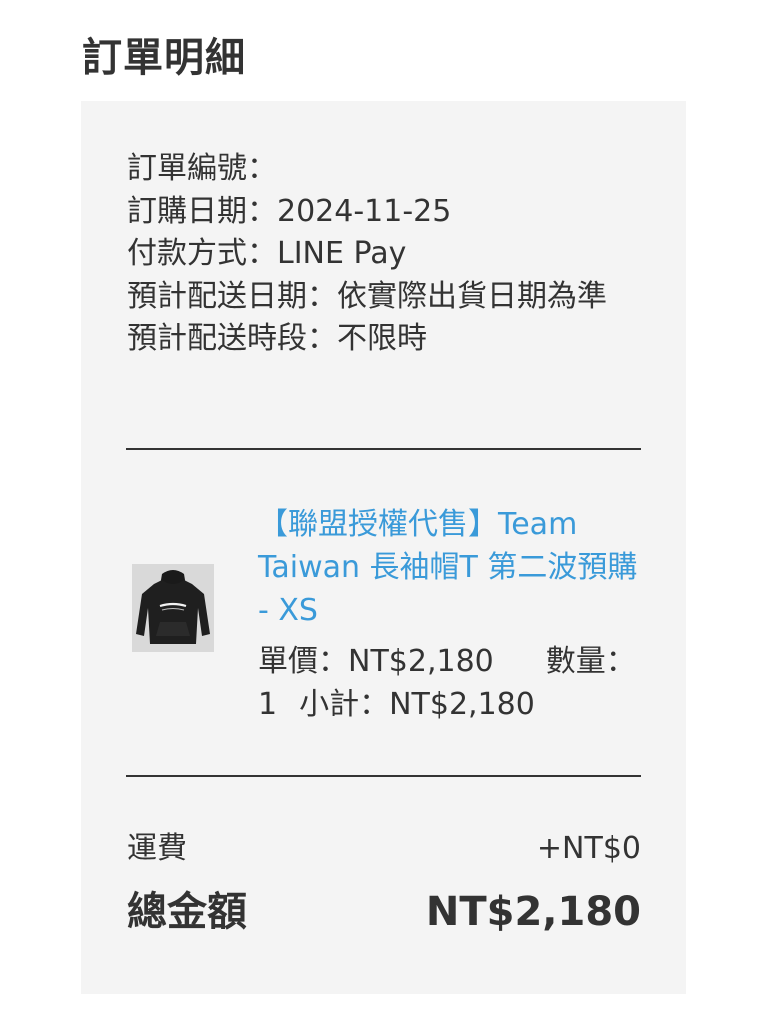 The height and width of the screenshot is (1024, 779). What do you see at coordinates (384, 845) in the screenshot?
I see `shipping-row: 運費 +NT$0` at bounding box center [384, 845].